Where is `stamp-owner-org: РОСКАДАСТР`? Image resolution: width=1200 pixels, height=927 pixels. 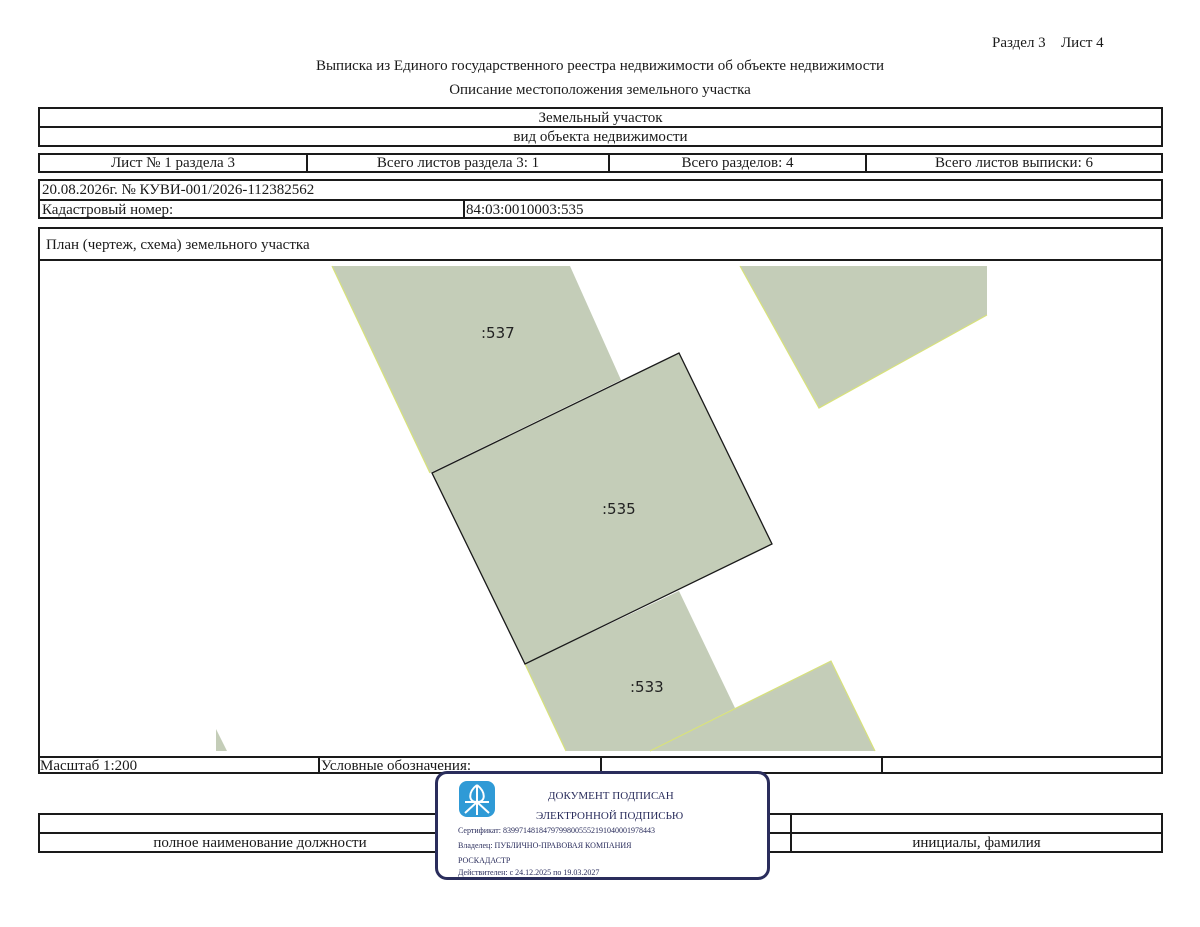
stamp-owner-org: РОСКАДАСТР is located at coordinates (484, 860).